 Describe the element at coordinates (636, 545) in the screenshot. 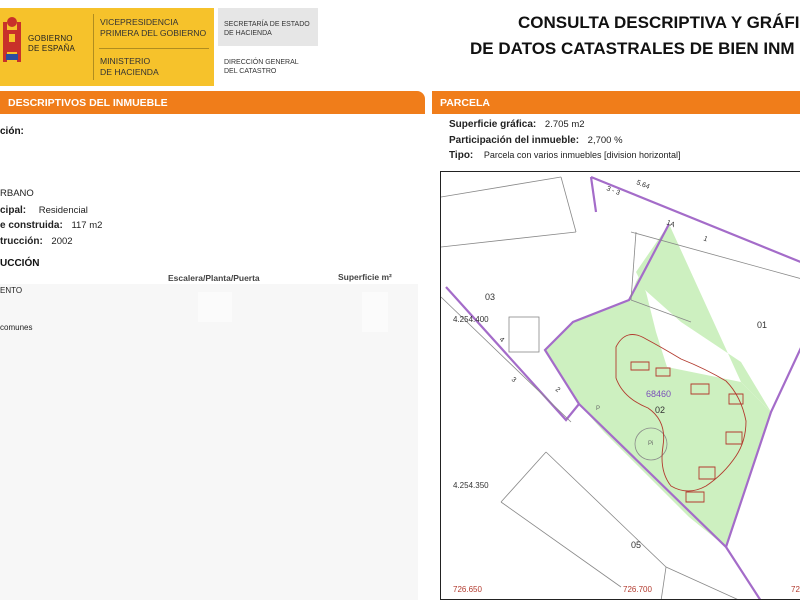

I see `label-parcel-05: 05` at that location.